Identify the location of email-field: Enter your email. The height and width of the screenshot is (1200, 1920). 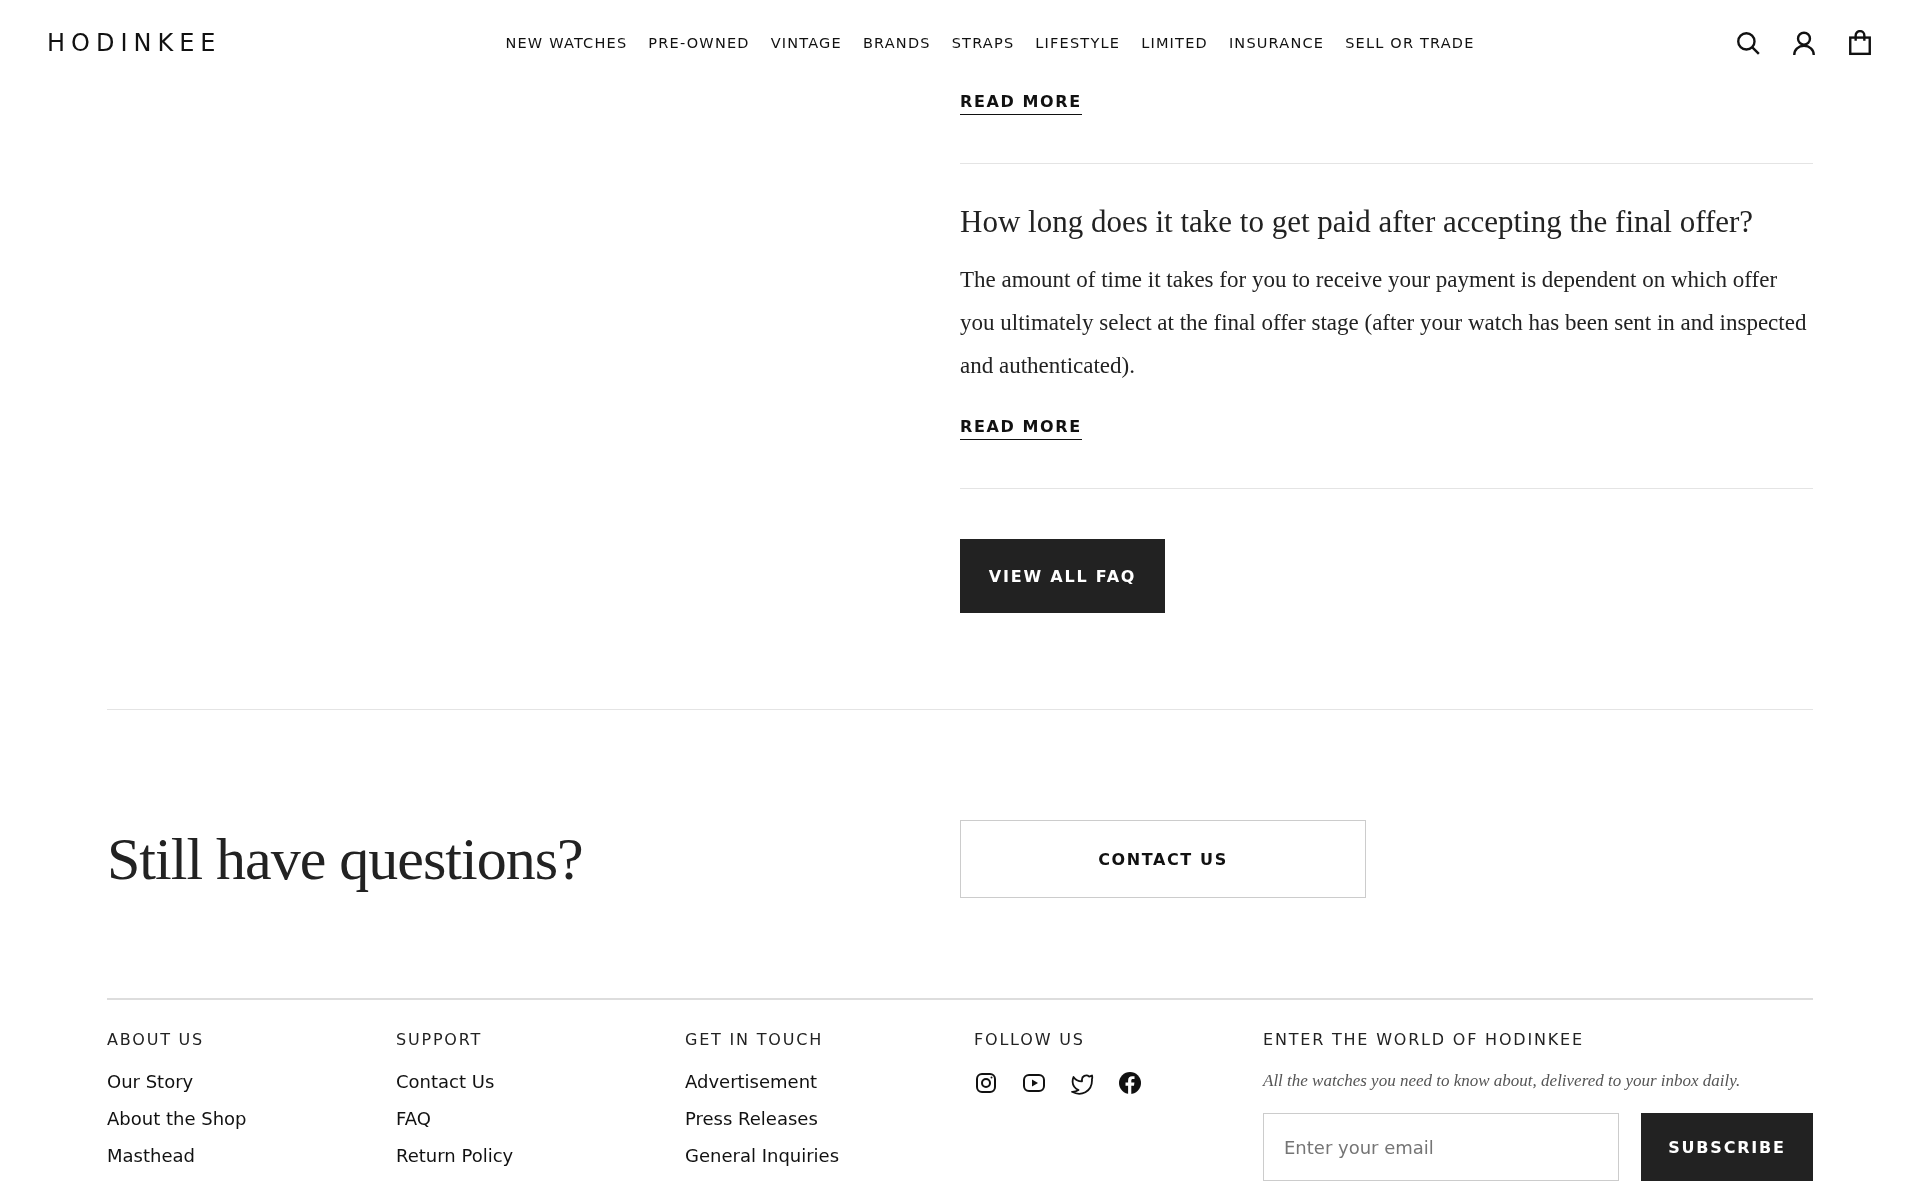
(1441, 1147).